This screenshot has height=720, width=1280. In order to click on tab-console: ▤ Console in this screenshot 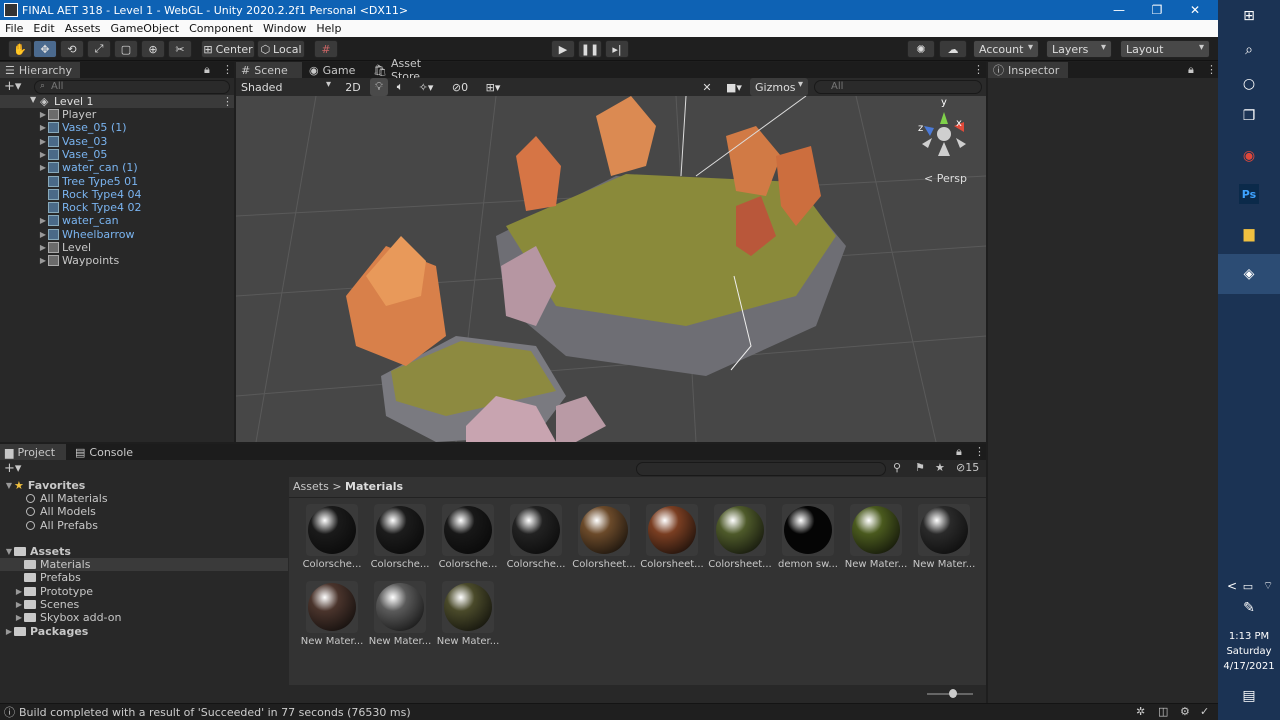, I will do `click(103, 452)`.